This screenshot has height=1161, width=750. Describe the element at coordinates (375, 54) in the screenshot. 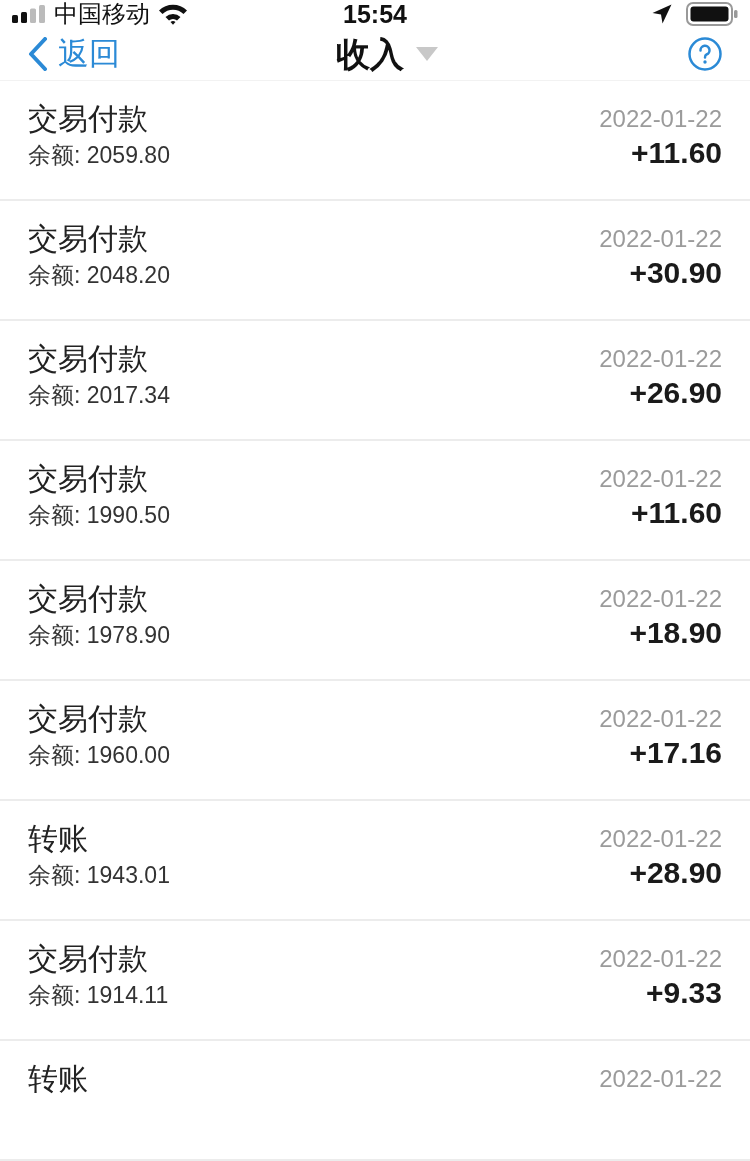

I see `title-dropdown: 收入` at that location.